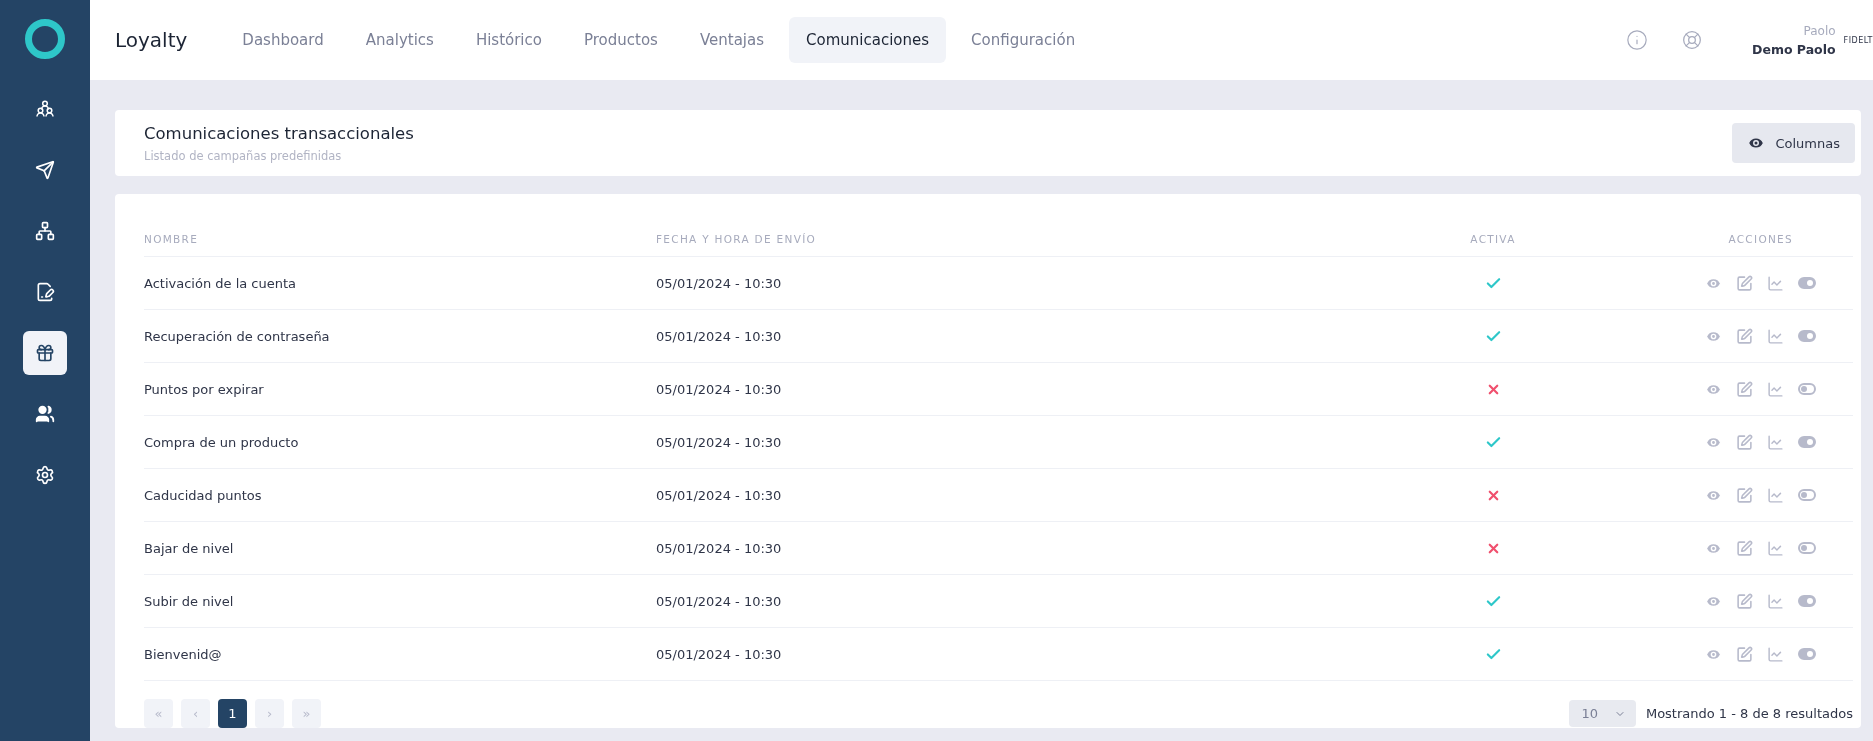 The height and width of the screenshot is (741, 1873). Describe the element at coordinates (1692, 40) in the screenshot. I see `help-icon` at that location.